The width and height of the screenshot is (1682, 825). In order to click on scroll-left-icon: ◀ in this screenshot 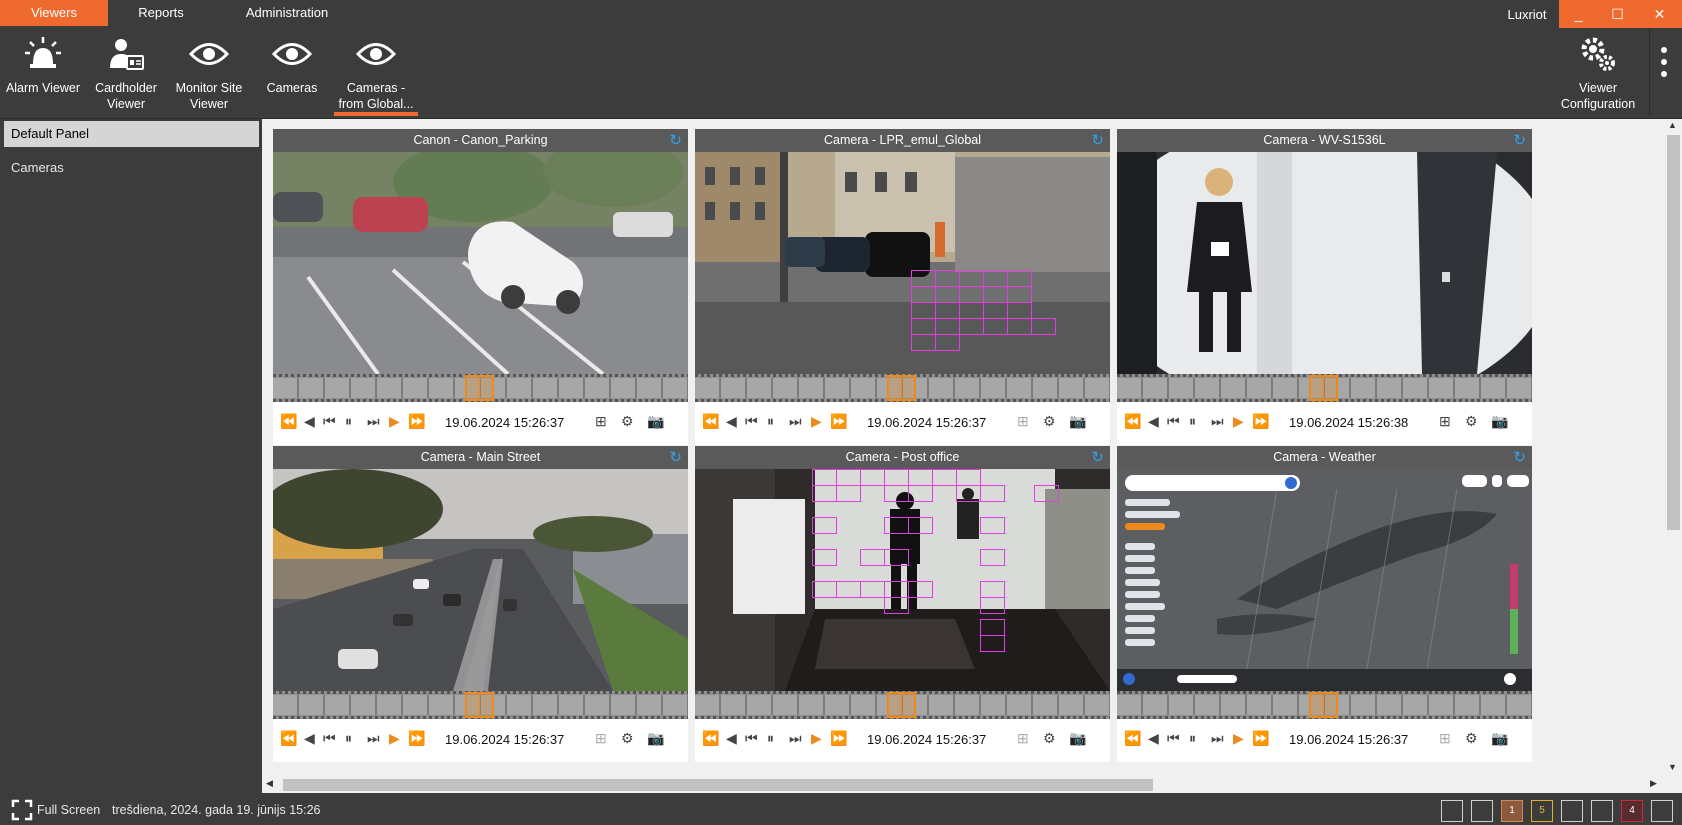, I will do `click(269, 783)`.